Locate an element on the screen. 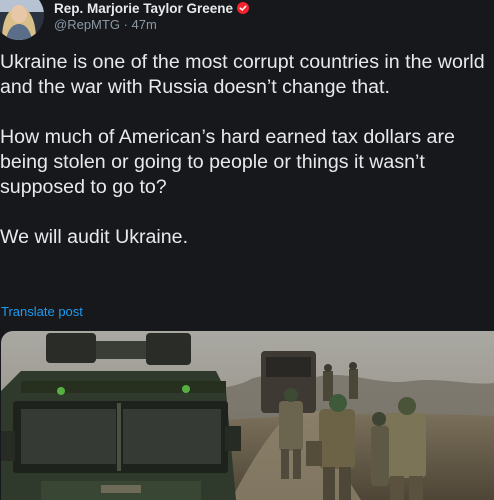 This screenshot has height=500, width=494. post-time: 47m is located at coordinates (144, 24).